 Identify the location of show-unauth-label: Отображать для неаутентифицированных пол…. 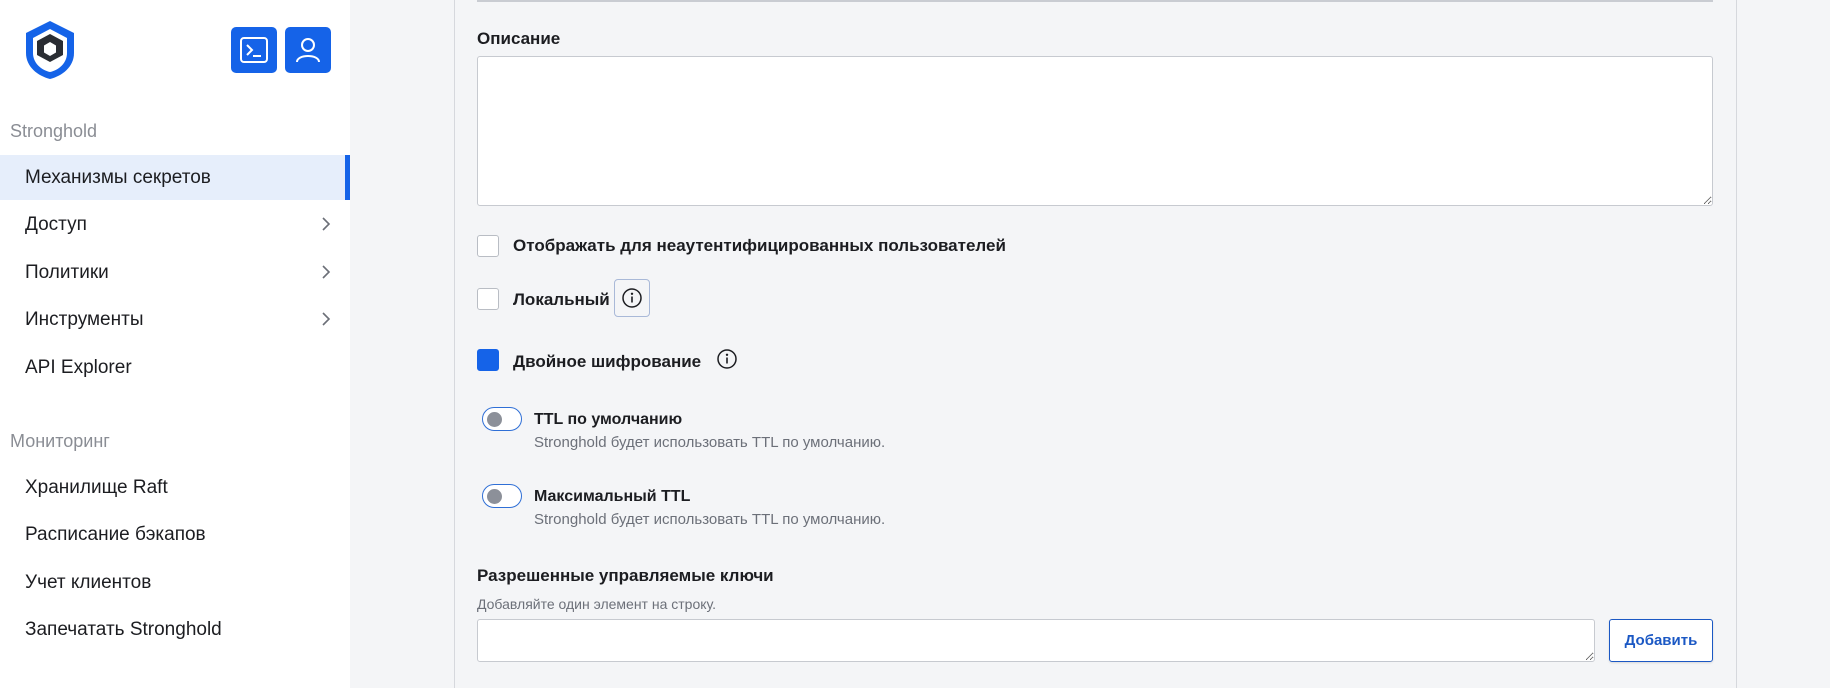
(759, 245).